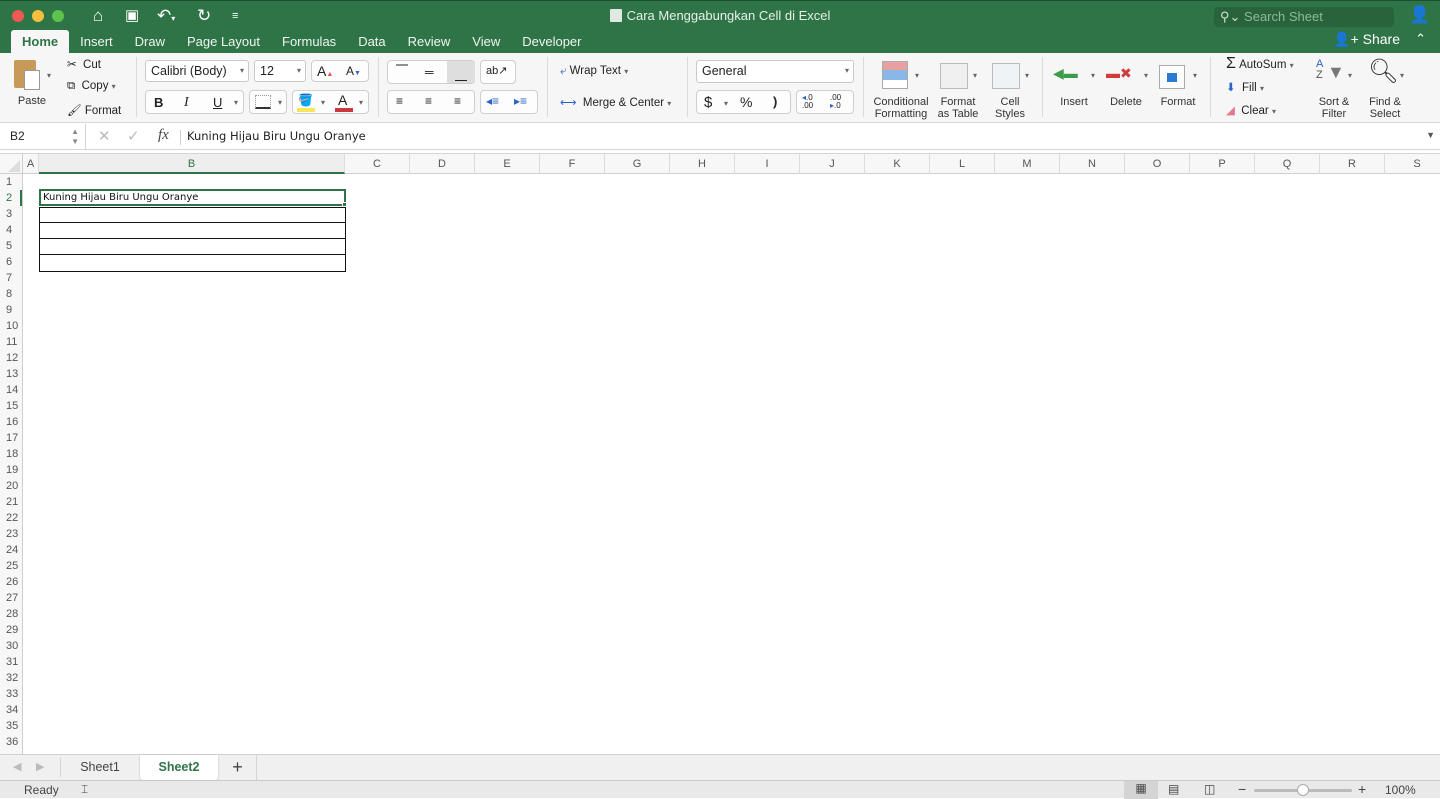 The width and height of the screenshot is (1440, 799). I want to click on column-header-r: R, so click(1352, 164).